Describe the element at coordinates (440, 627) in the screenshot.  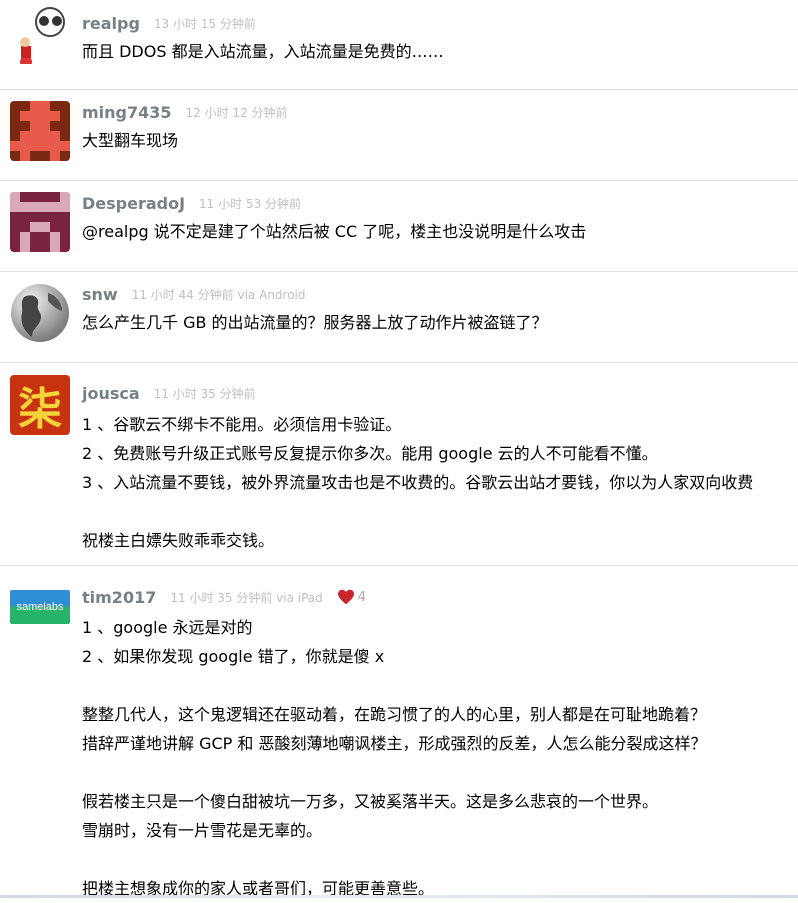
I see `reply-line: 1 、google 永远是对的` at that location.